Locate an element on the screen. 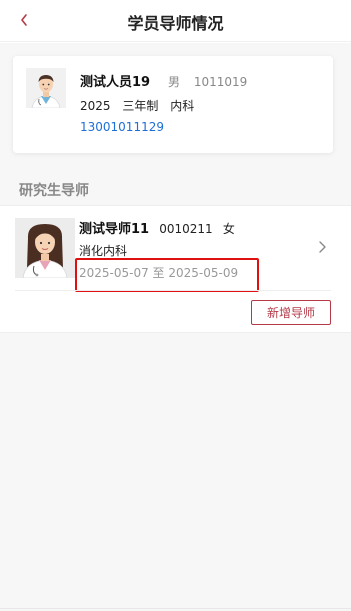  student-gender: 男 is located at coordinates (174, 82).